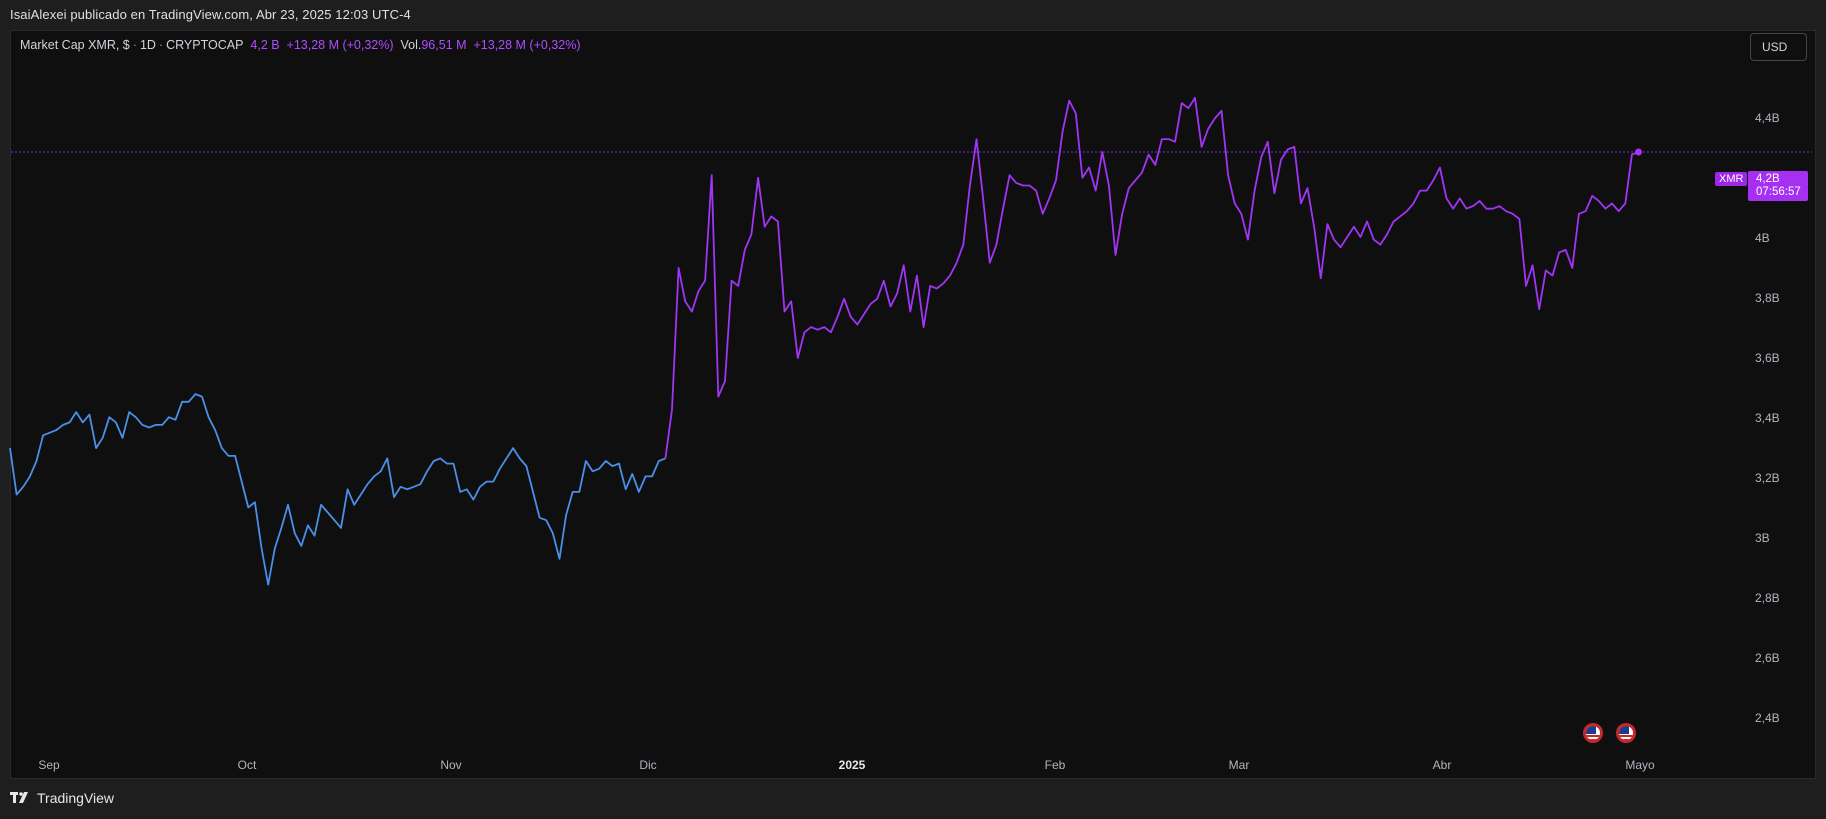 The height and width of the screenshot is (819, 1826). Describe the element at coordinates (76, 798) in the screenshot. I see `footer-brand-label: TradingView` at that location.